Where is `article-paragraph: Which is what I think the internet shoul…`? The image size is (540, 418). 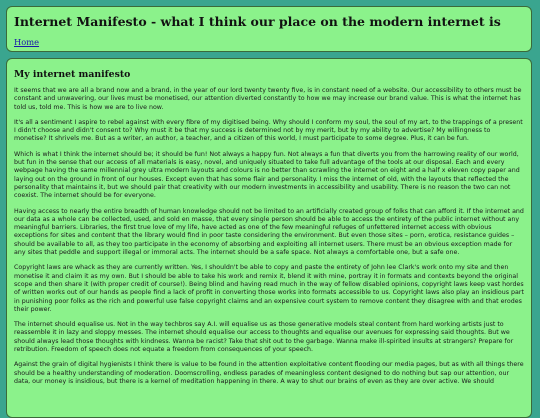
article-paragraph: Which is what I think the internet shoul… is located at coordinates (267, 175).